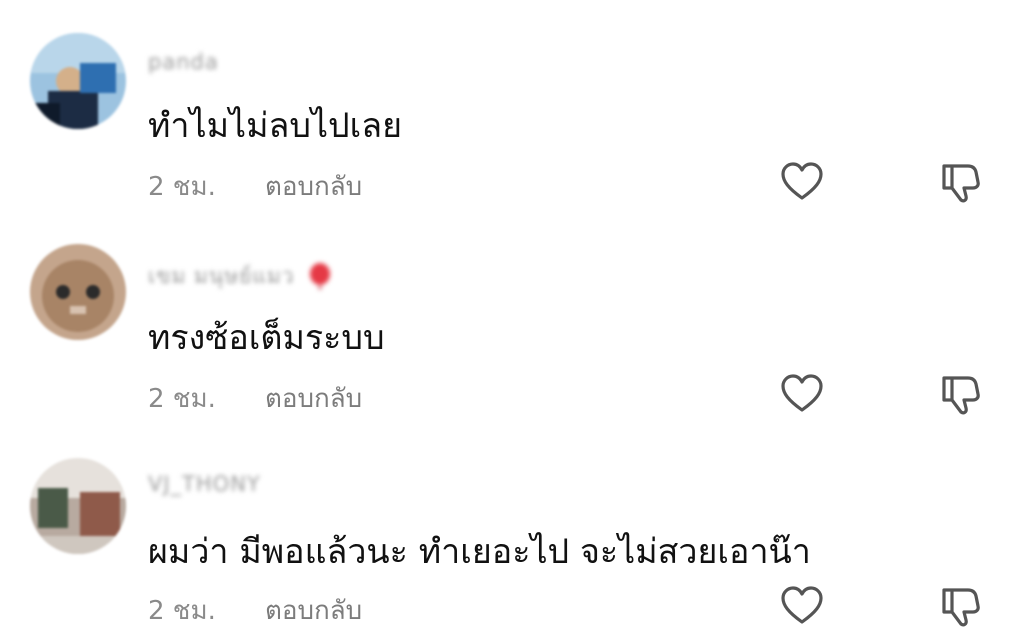  I want to click on comment-username: เขม มนุษย์แมว, so click(240, 276).